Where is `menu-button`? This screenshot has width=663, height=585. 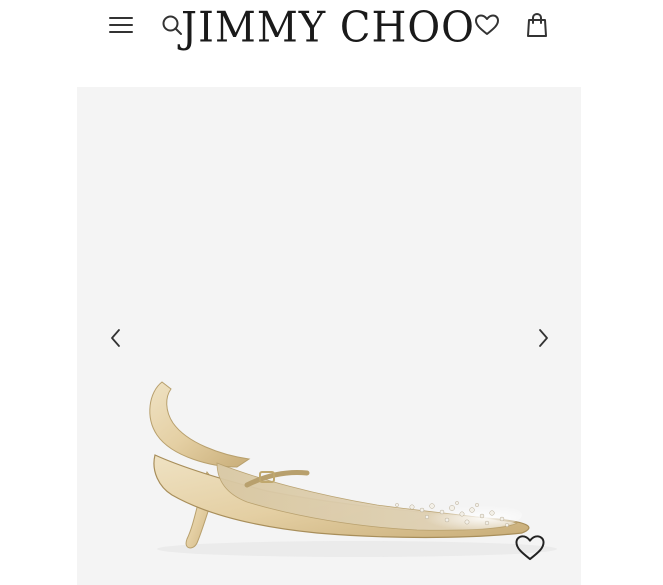 menu-button is located at coordinates (121, 27).